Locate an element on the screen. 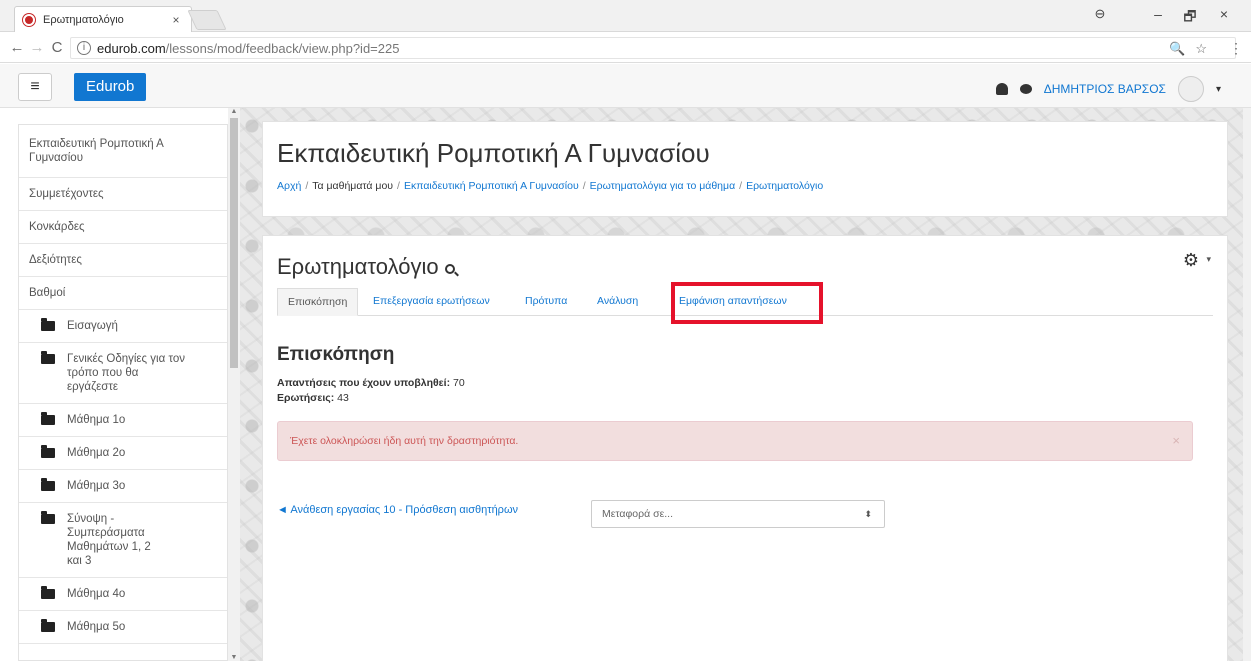 This screenshot has height=661, width=1251. browser-tab: Ερωτηματολόγιο × is located at coordinates (103, 19).